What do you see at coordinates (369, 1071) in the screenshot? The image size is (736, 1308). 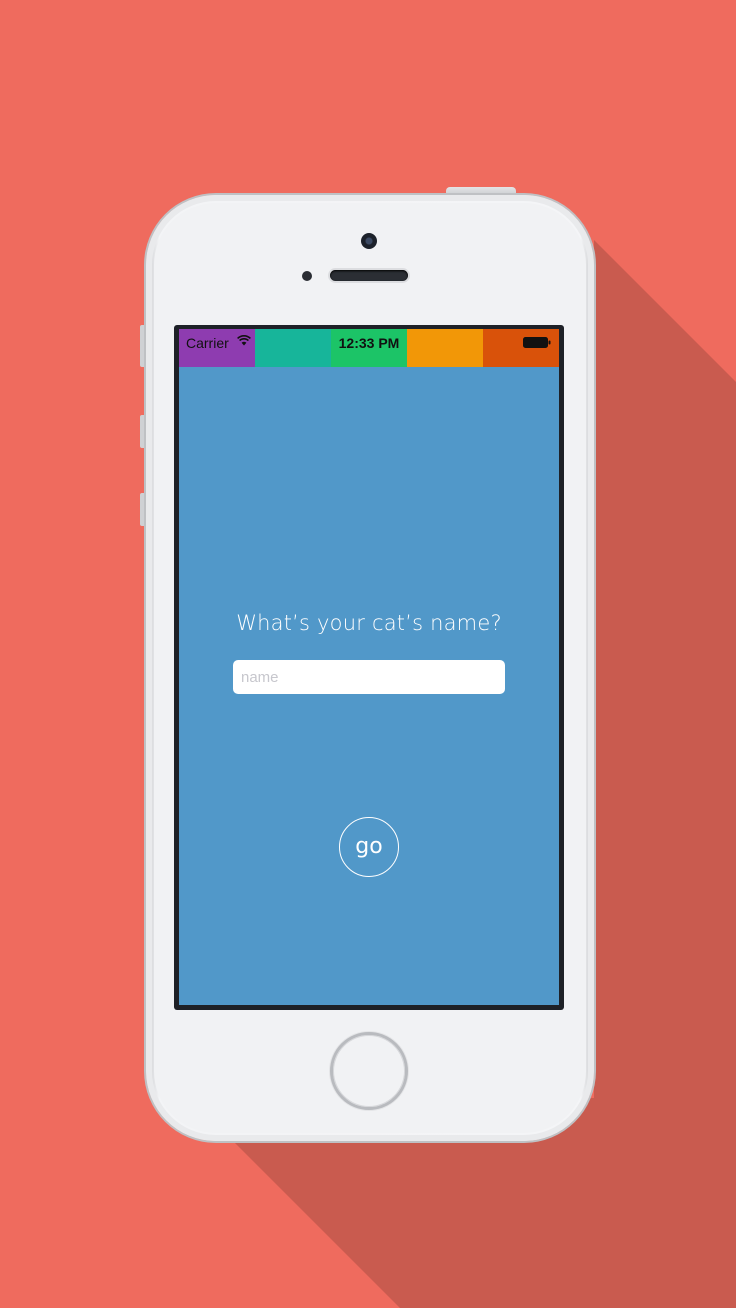 I see `home-button` at bounding box center [369, 1071].